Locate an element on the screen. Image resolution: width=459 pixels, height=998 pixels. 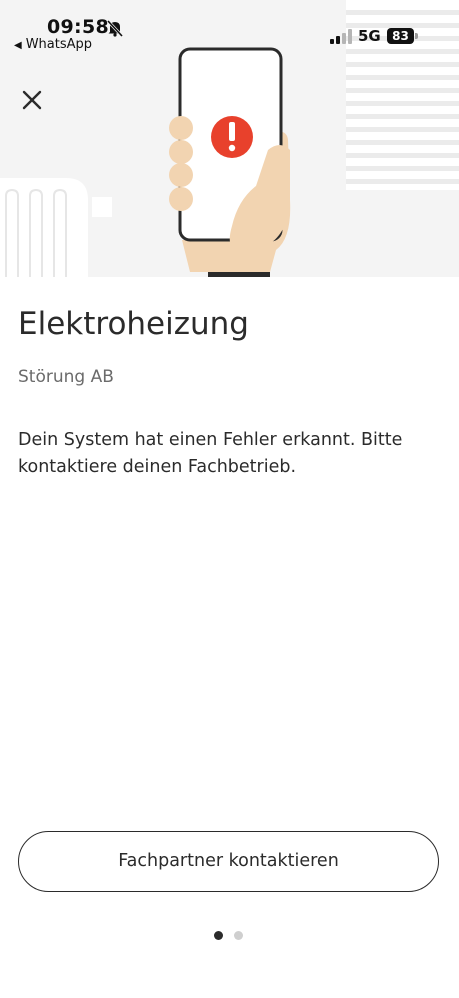
close-icon is located at coordinates (32, 100).